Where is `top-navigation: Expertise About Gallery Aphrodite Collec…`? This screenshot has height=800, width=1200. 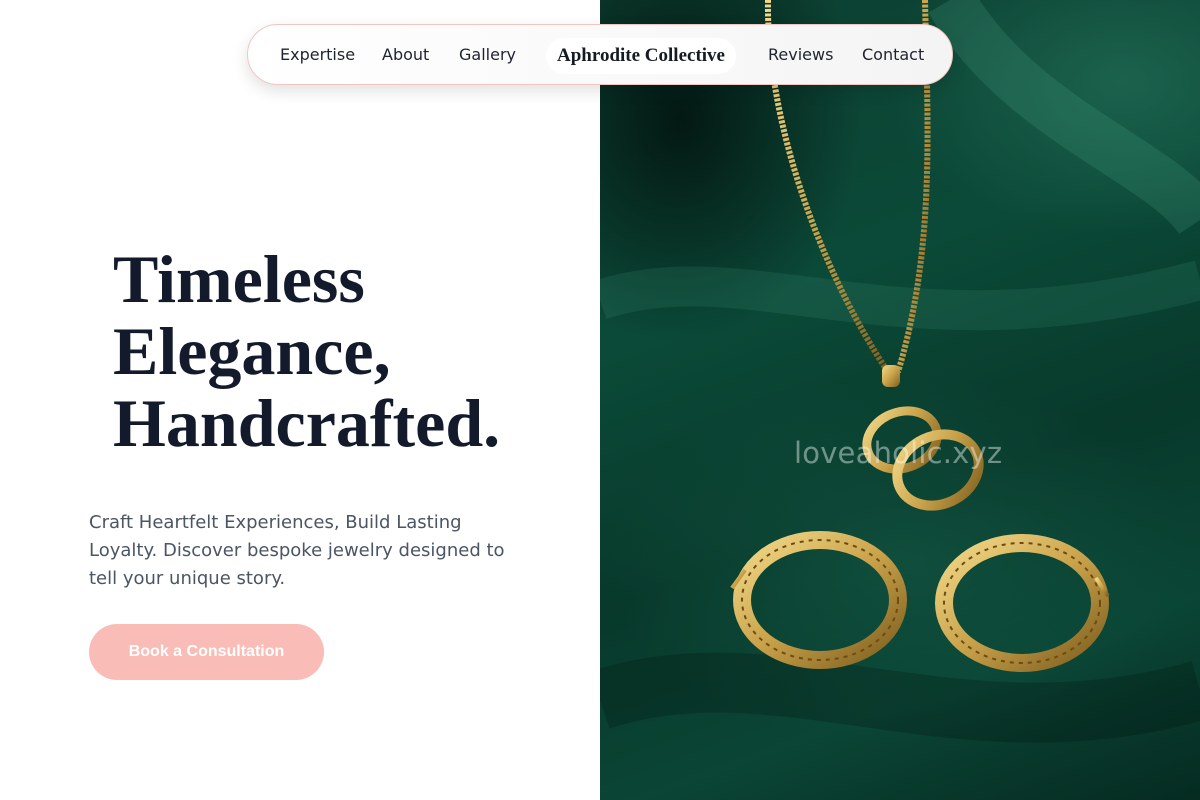 top-navigation: Expertise About Gallery Aphrodite Collec… is located at coordinates (600, 54).